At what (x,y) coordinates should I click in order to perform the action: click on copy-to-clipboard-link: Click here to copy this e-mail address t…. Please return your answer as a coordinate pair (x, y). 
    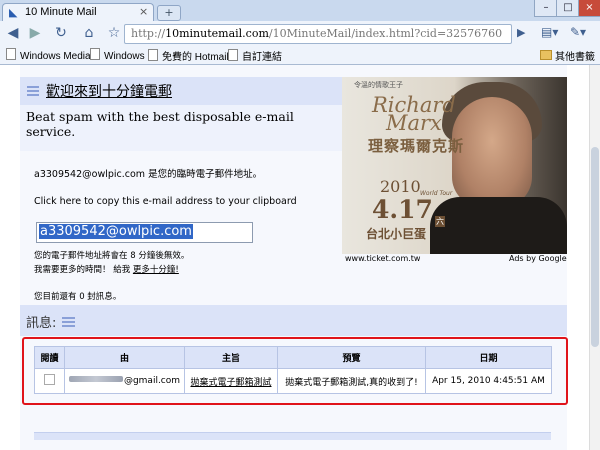
    Looking at the image, I should click on (165, 201).